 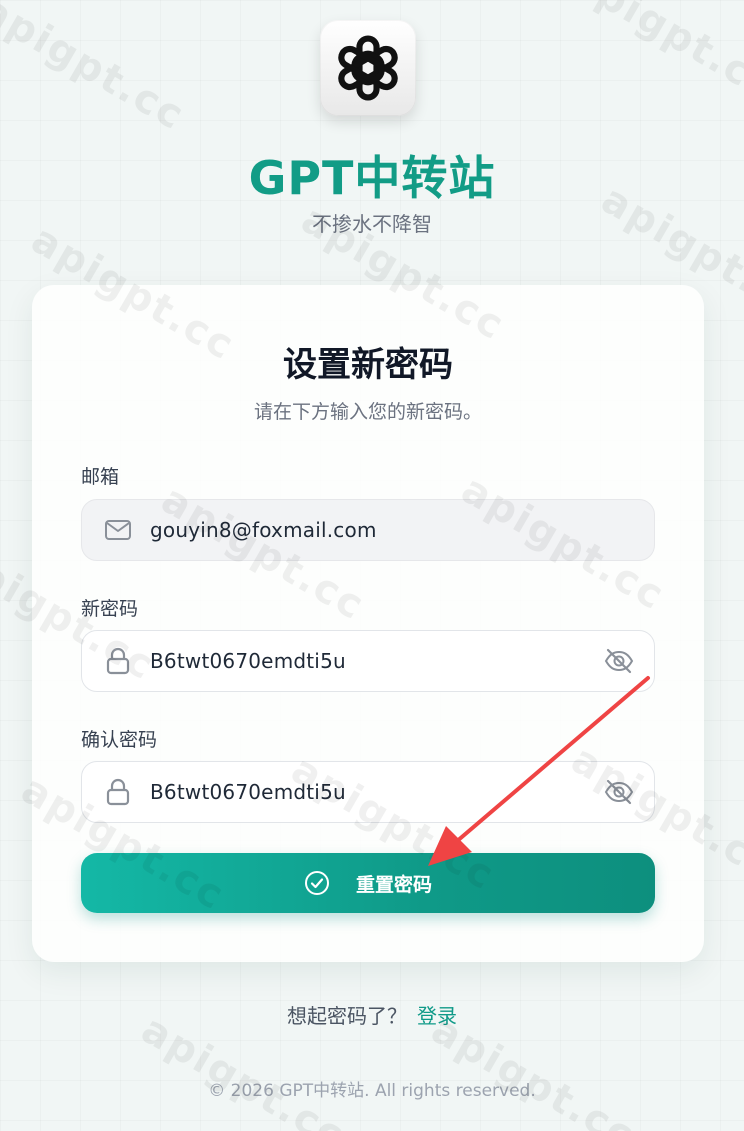 What do you see at coordinates (372, 178) in the screenshot?
I see `brand-title: GPT中转站` at bounding box center [372, 178].